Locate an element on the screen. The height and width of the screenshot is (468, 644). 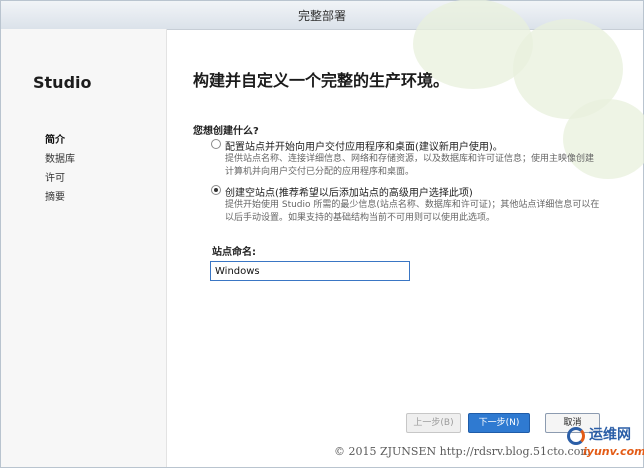
next-button: 下一步(N) is located at coordinates (499, 423).